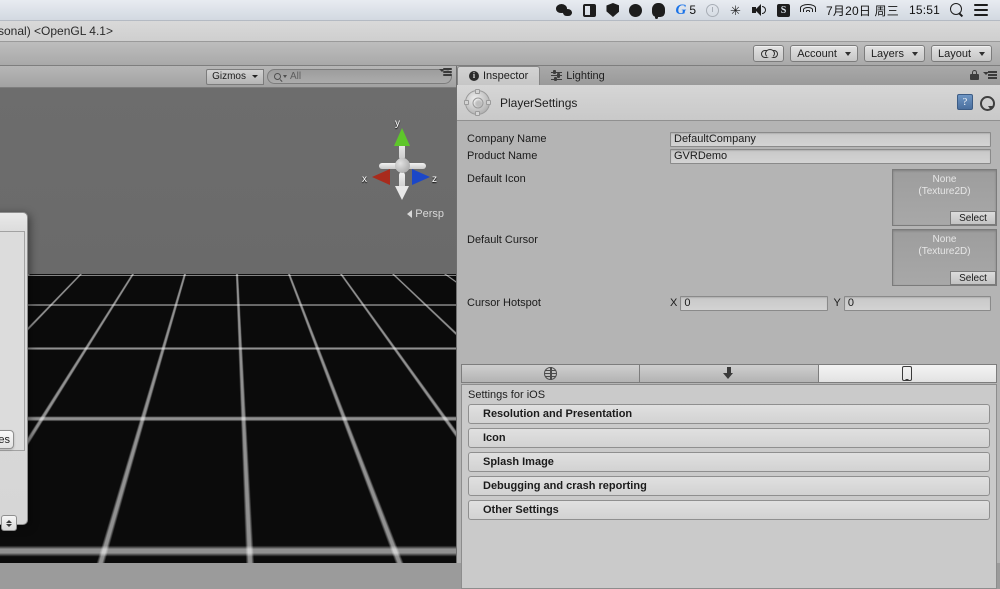 Image resolution: width=1000 pixels, height=589 pixels. Describe the element at coordinates (944, 246) in the screenshot. I see `default-cursor-value-block: None (Texture2D)` at that location.